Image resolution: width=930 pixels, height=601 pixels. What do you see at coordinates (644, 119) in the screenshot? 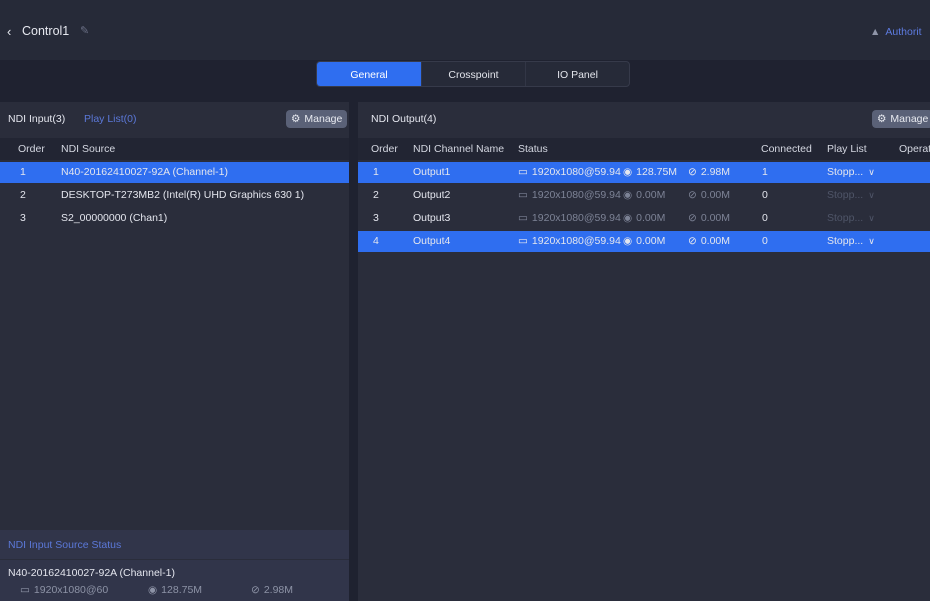
I see `ndi-output-header: NDI Output(4) ⚙ Manage` at bounding box center [644, 119].